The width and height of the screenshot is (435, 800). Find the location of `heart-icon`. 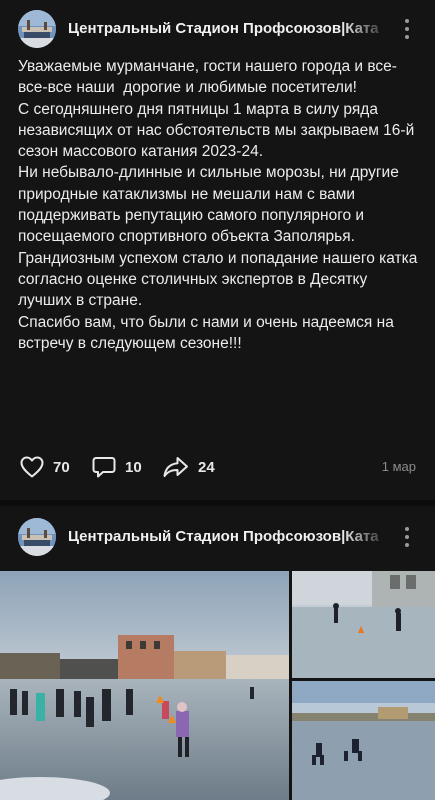

heart-icon is located at coordinates (32, 467).